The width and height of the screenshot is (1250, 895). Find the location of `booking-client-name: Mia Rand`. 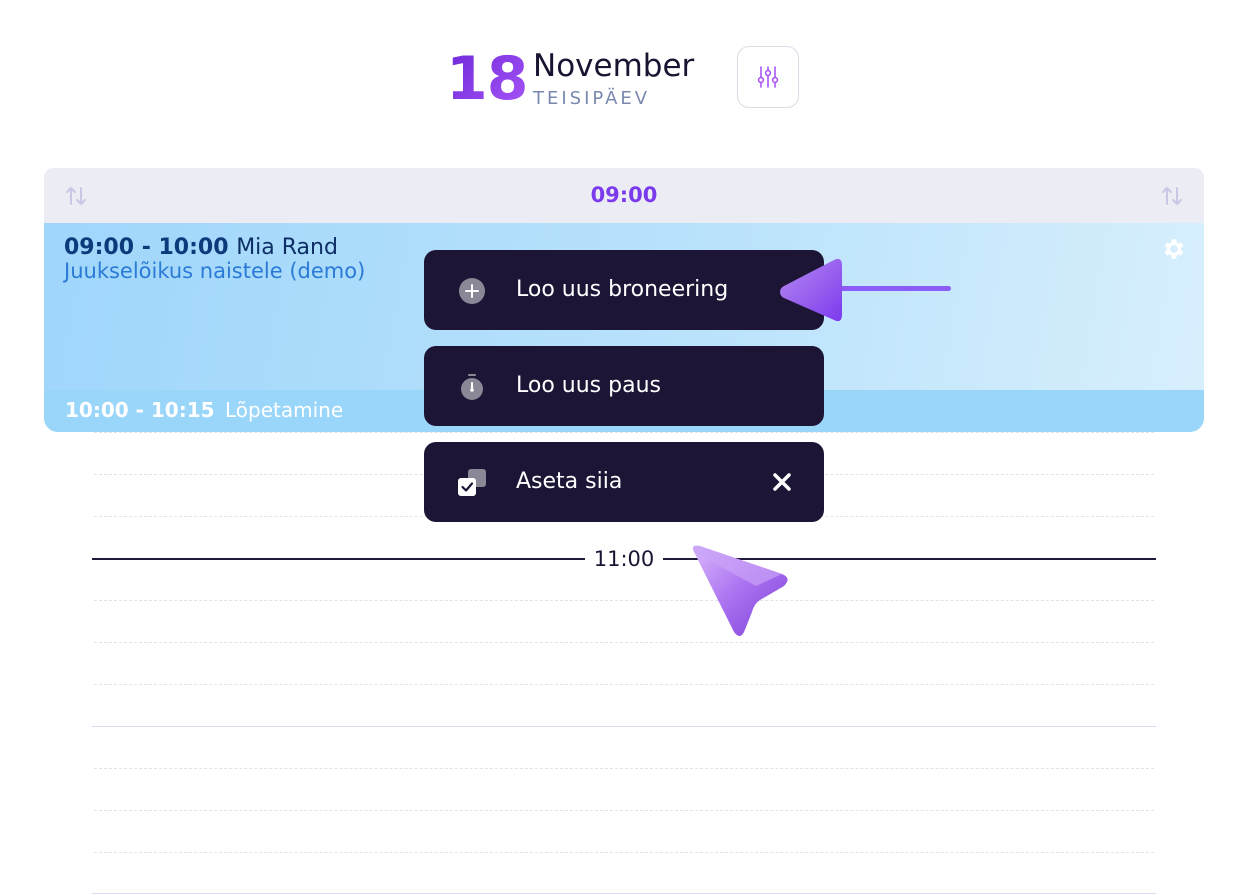

booking-client-name: Mia Rand is located at coordinates (287, 247).